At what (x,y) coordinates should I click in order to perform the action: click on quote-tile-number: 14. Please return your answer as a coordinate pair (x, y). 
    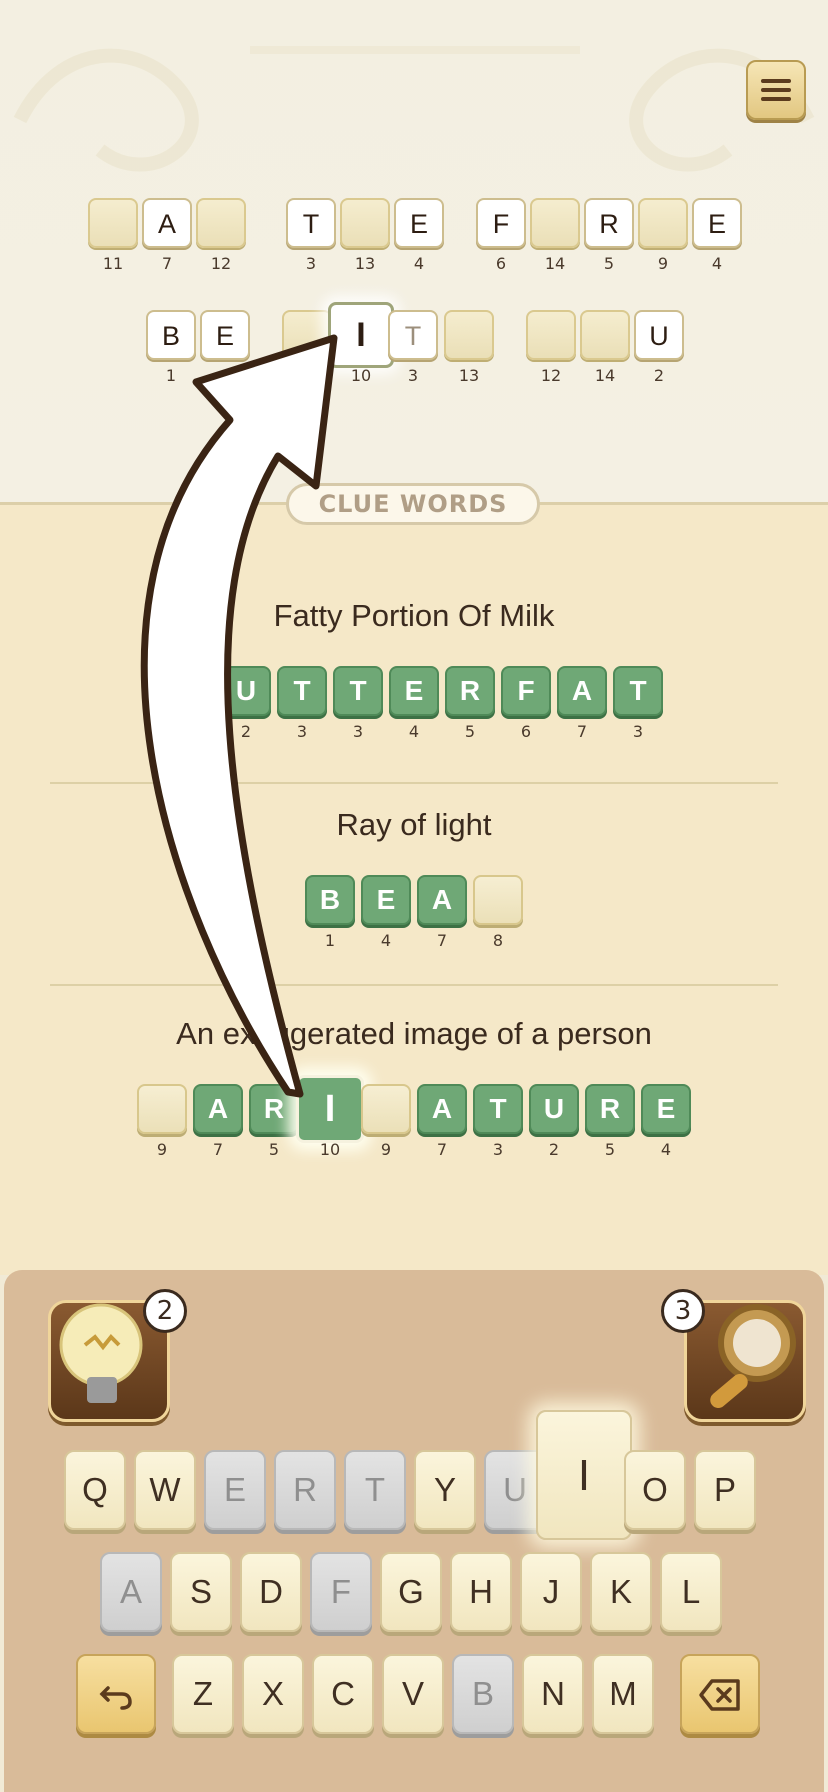
    Looking at the image, I should click on (555, 263).